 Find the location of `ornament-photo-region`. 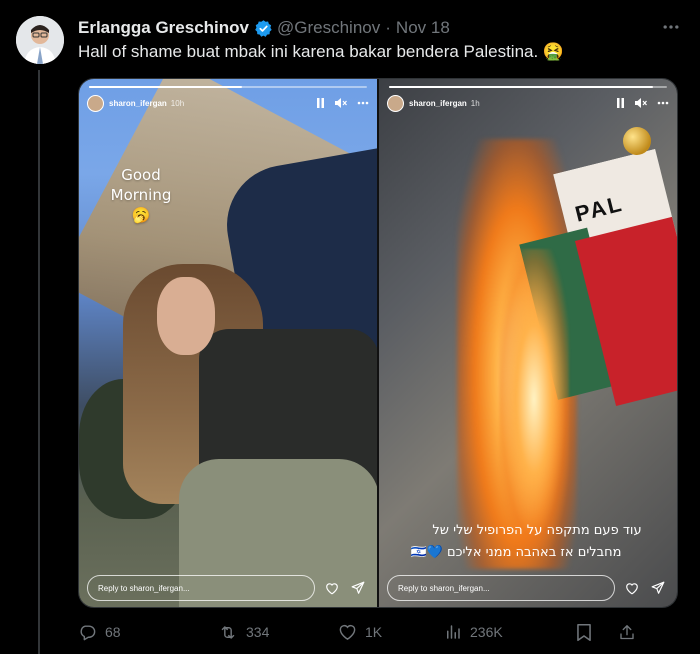

ornament-photo-region is located at coordinates (637, 141).